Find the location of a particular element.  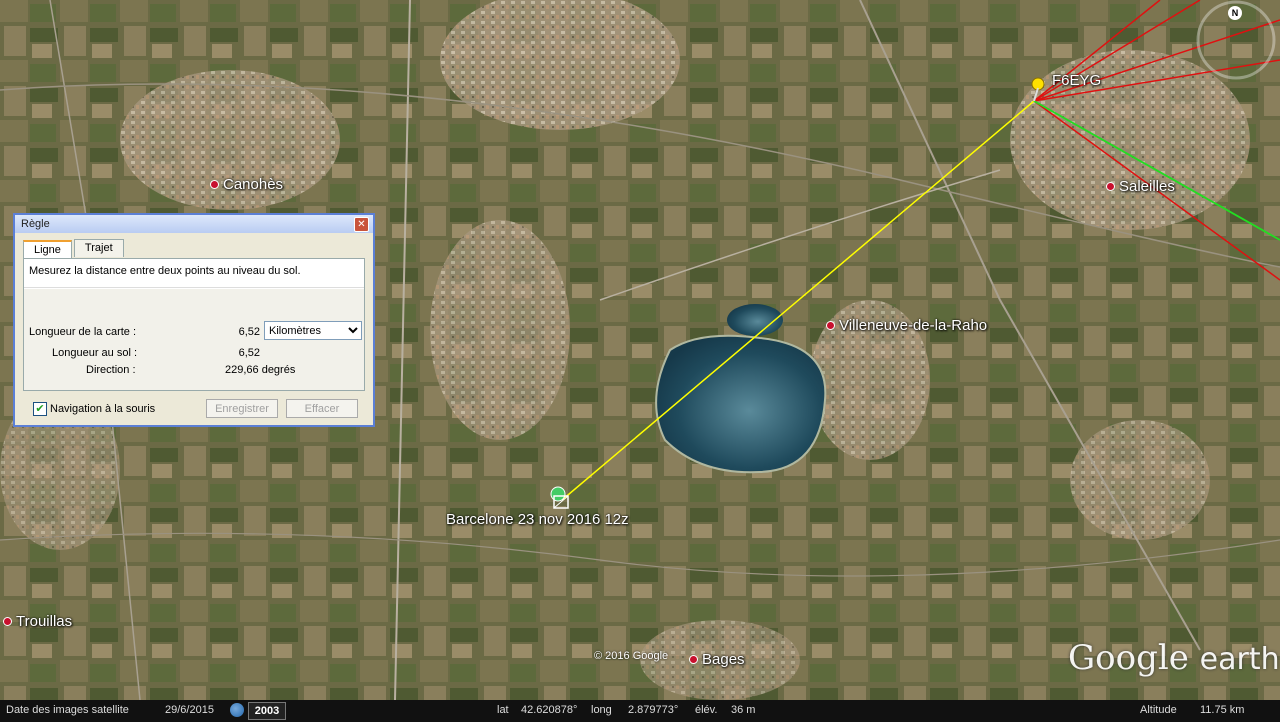

place-canohes: Canohès is located at coordinates (246, 184).